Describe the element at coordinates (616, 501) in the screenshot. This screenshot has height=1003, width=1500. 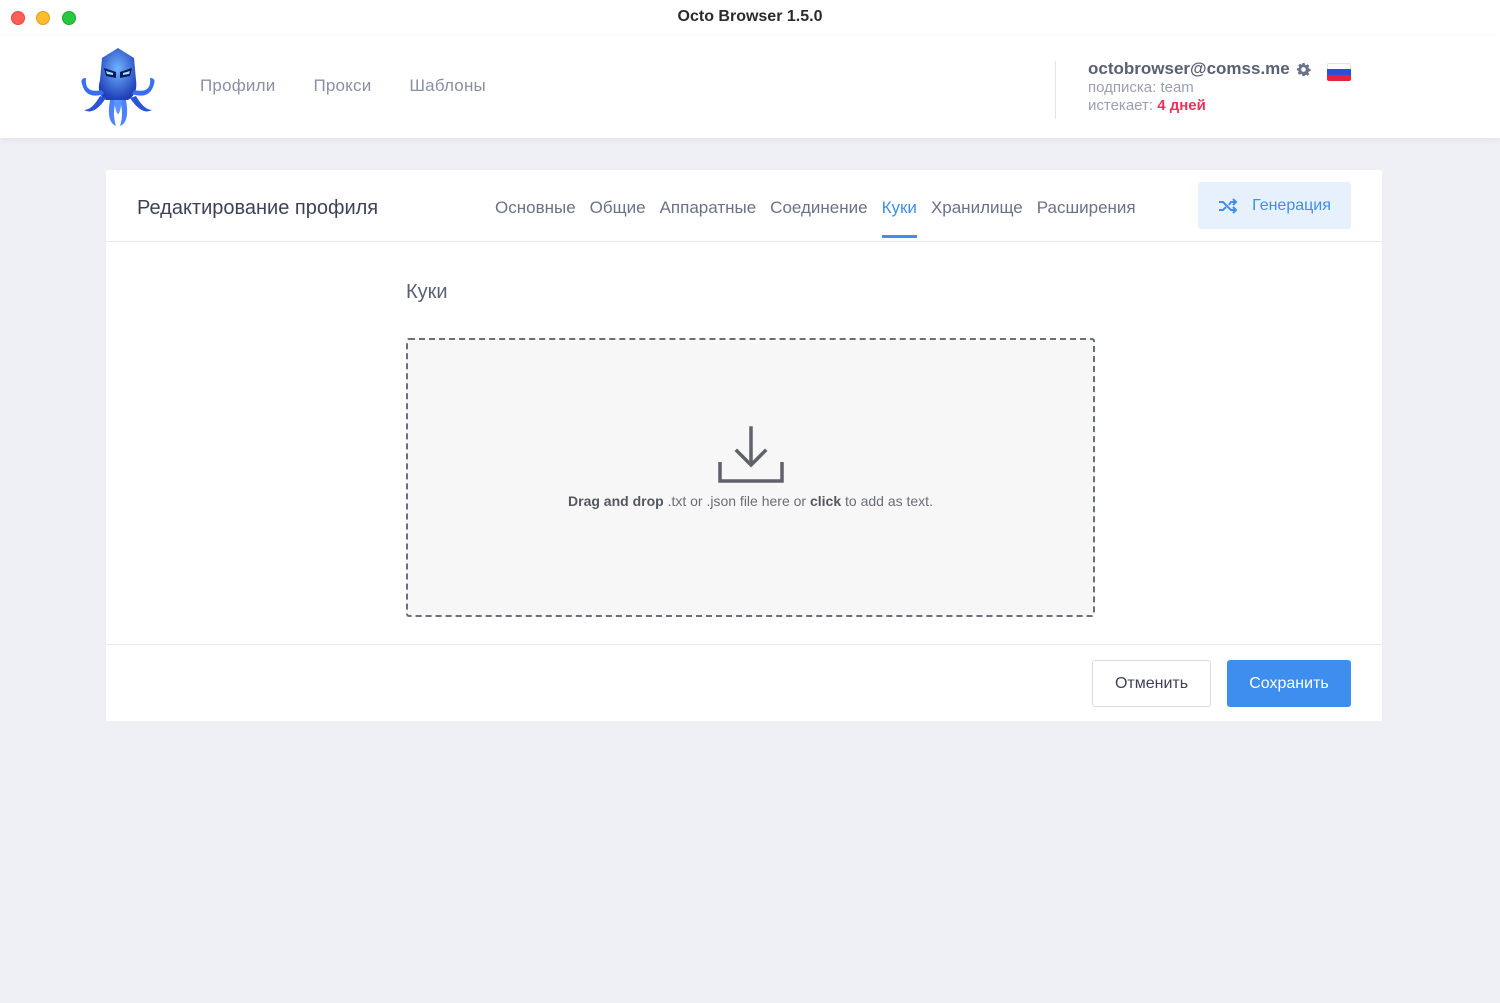
I see `dropzone-strong-drag: Drag and drop` at that location.